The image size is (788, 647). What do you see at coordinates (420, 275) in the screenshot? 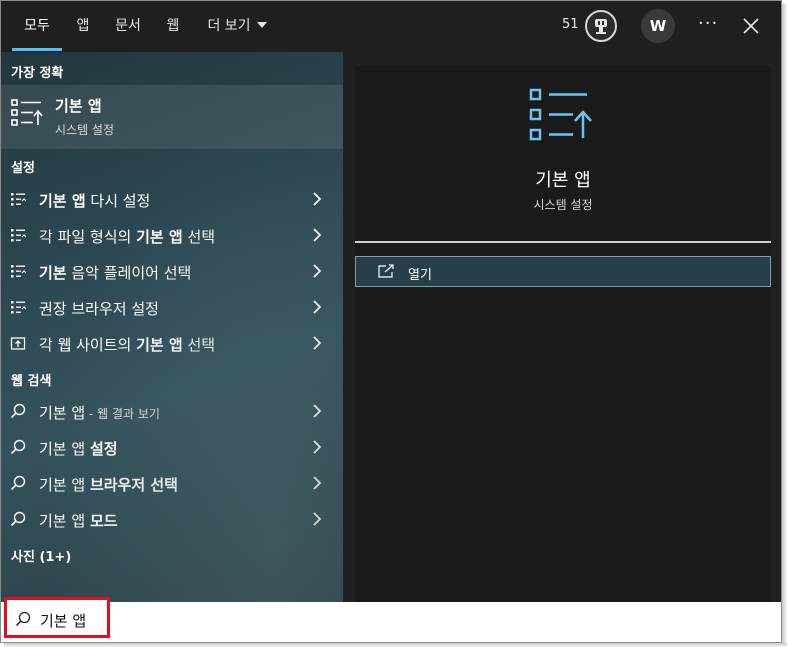
I see `open-button-label: 열기` at bounding box center [420, 275].